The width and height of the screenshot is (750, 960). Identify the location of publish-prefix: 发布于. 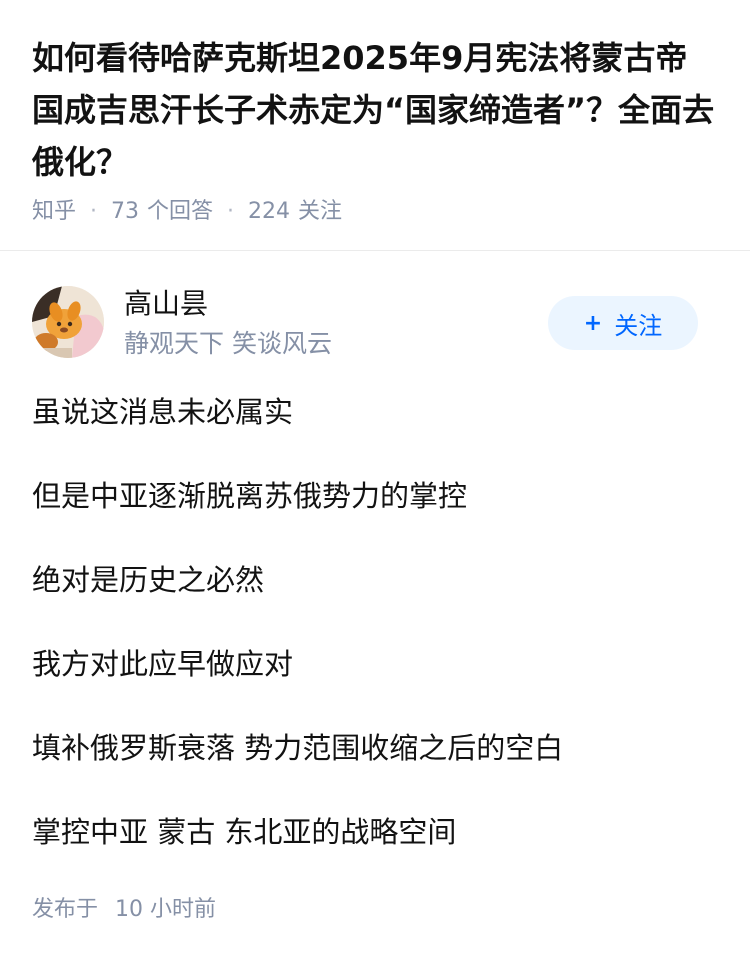
(65, 909).